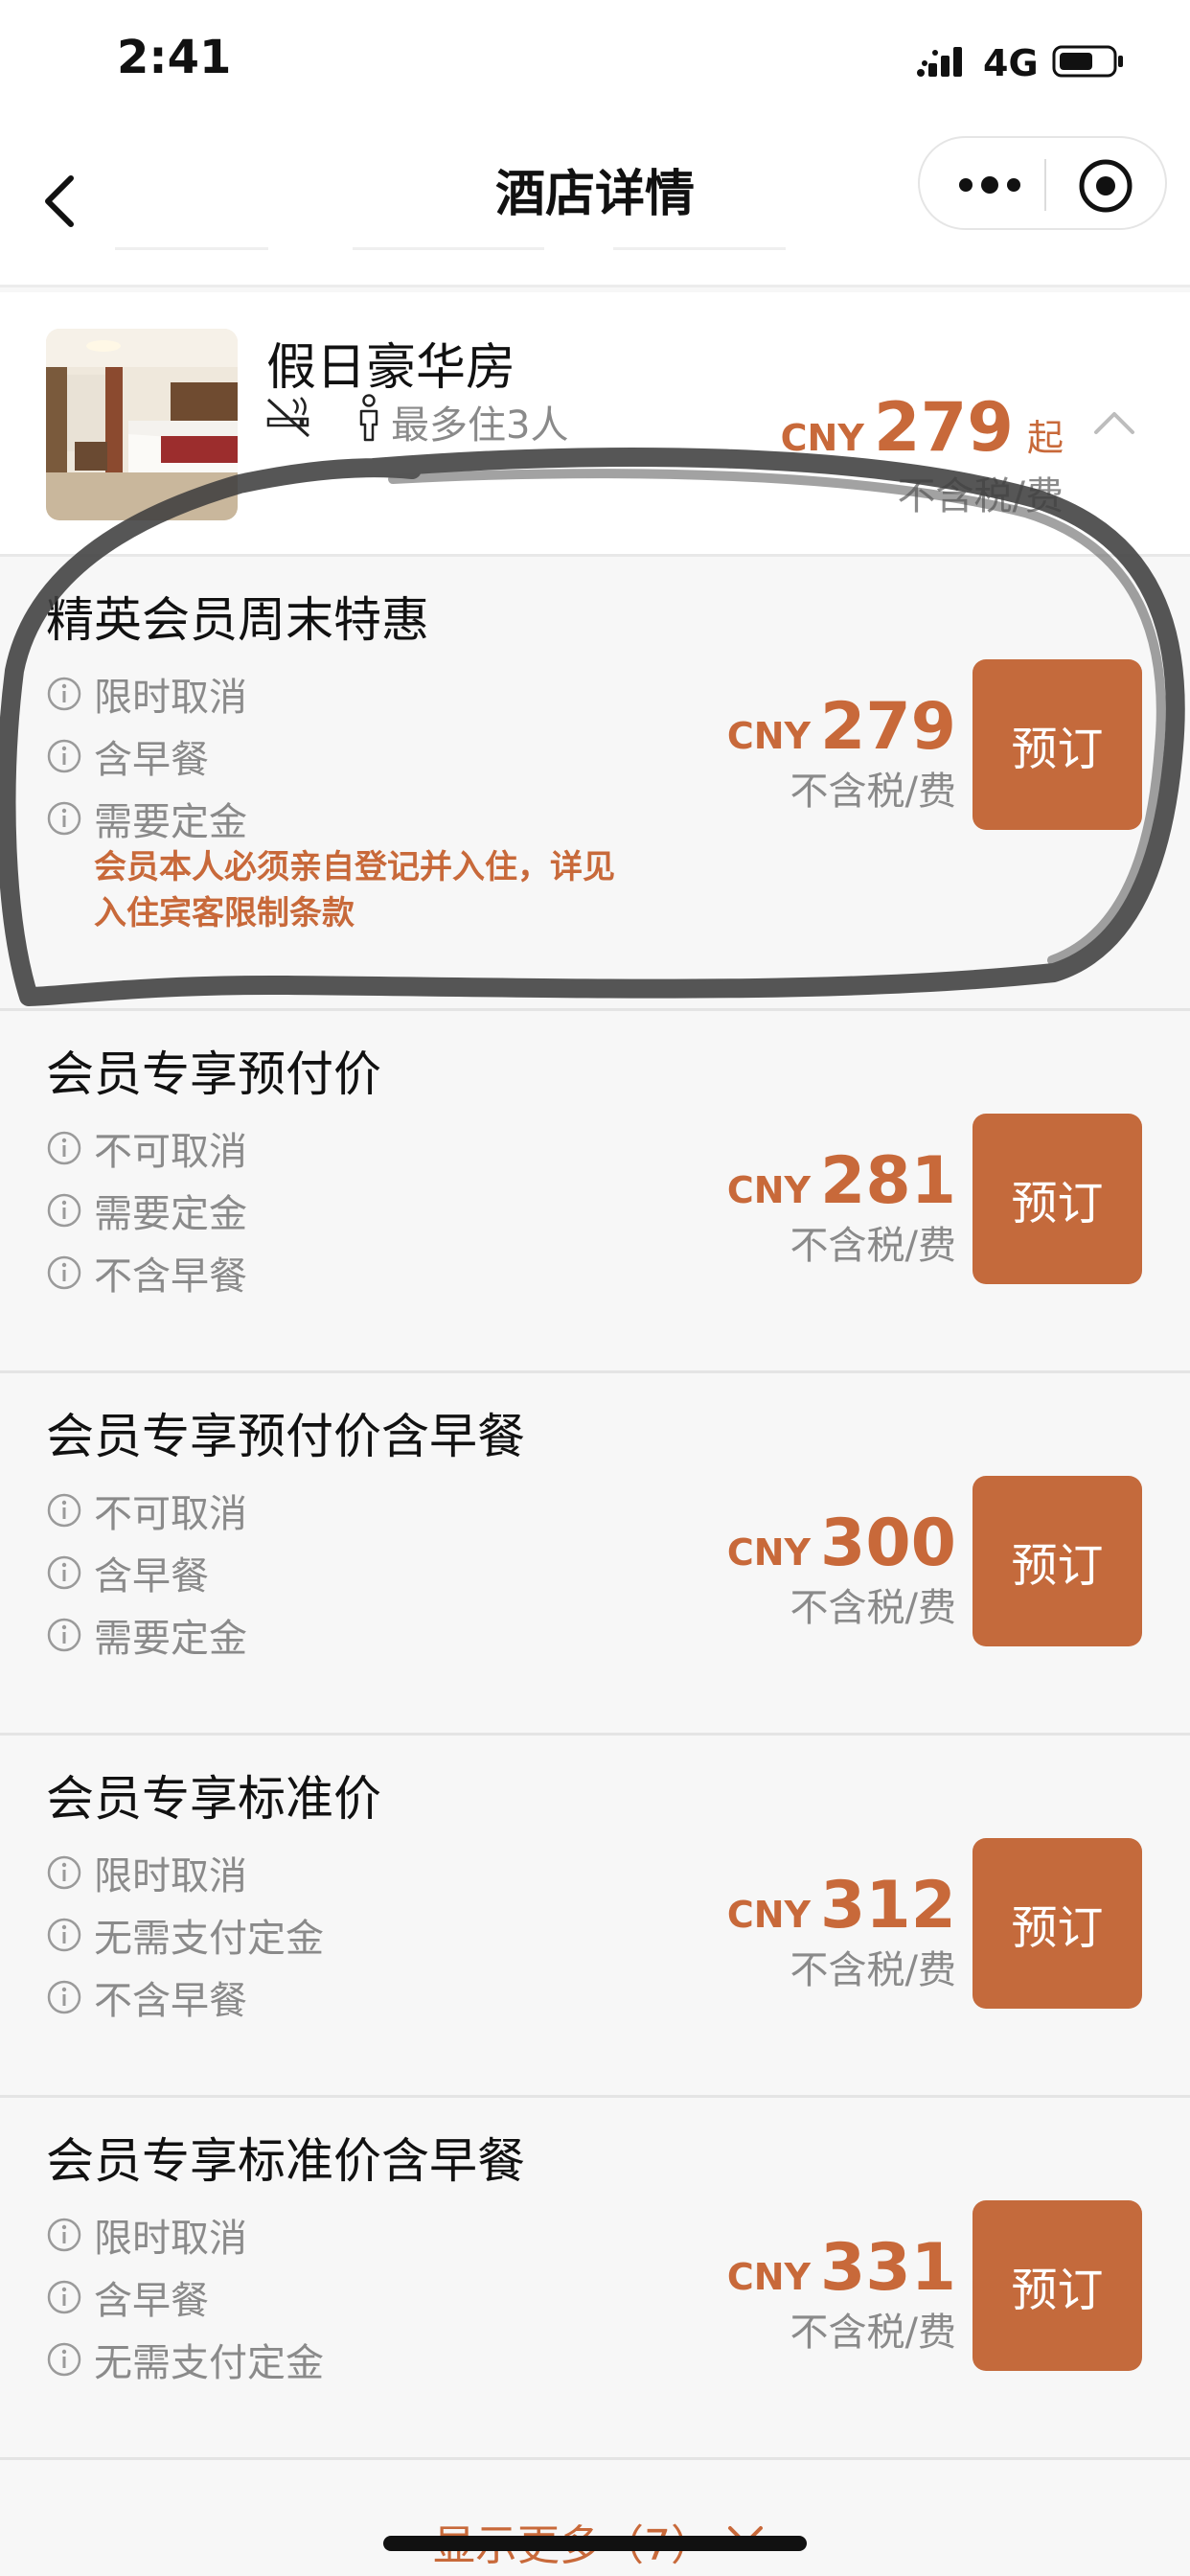 This screenshot has width=1190, height=2576. I want to click on status-bar: 2:41 4G, so click(595, 63).